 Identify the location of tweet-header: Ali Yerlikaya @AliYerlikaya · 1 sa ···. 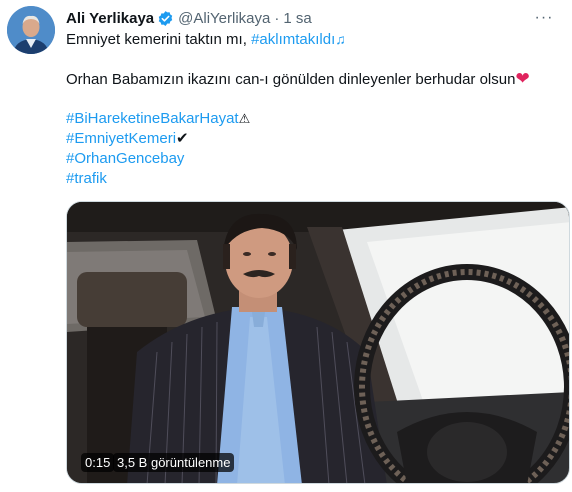
(311, 18).